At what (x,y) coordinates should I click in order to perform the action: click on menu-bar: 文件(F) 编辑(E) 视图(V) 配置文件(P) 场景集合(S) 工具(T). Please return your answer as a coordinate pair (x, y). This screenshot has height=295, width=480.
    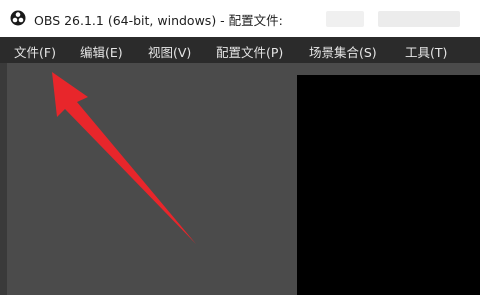
    Looking at the image, I should click on (240, 50).